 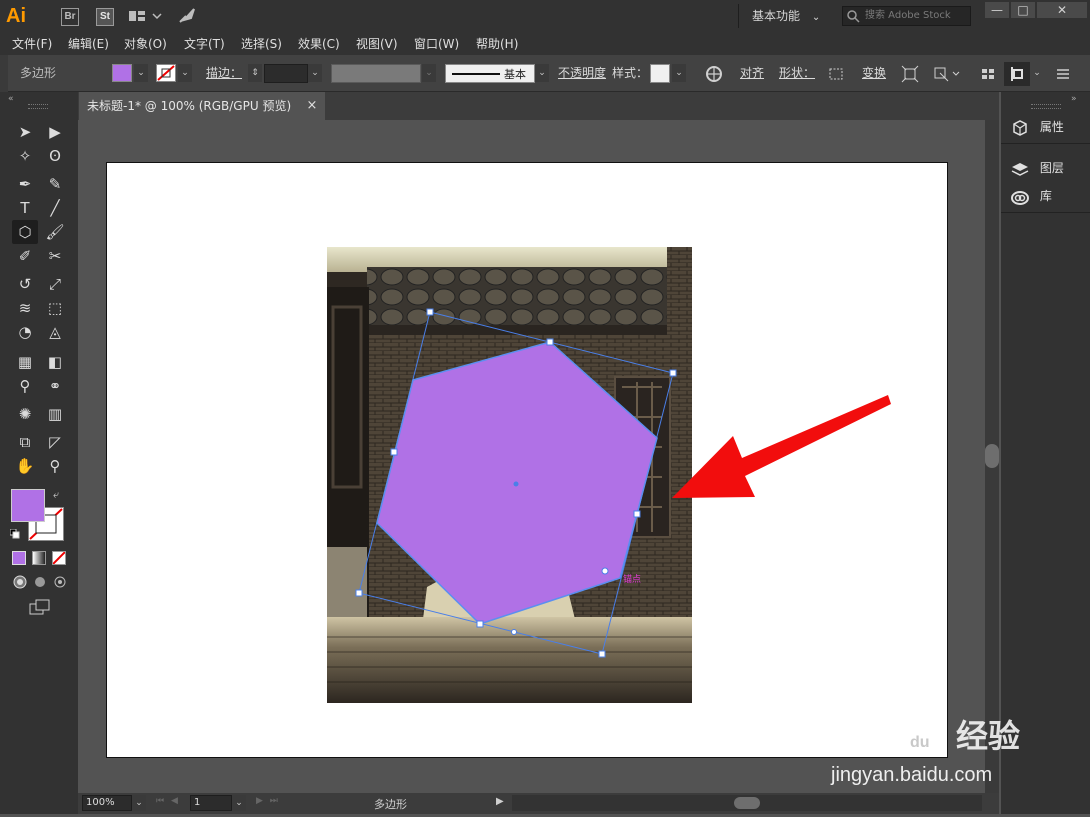 I want to click on stroke-weight-dropdown: ⌄, so click(x=315, y=73).